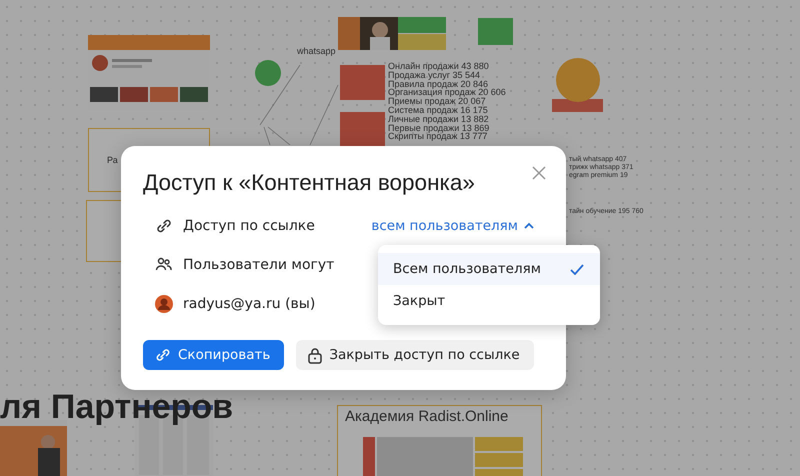 The image size is (800, 476). Describe the element at coordinates (489, 301) in the screenshot. I see `menu-item: Закрыт` at that location.